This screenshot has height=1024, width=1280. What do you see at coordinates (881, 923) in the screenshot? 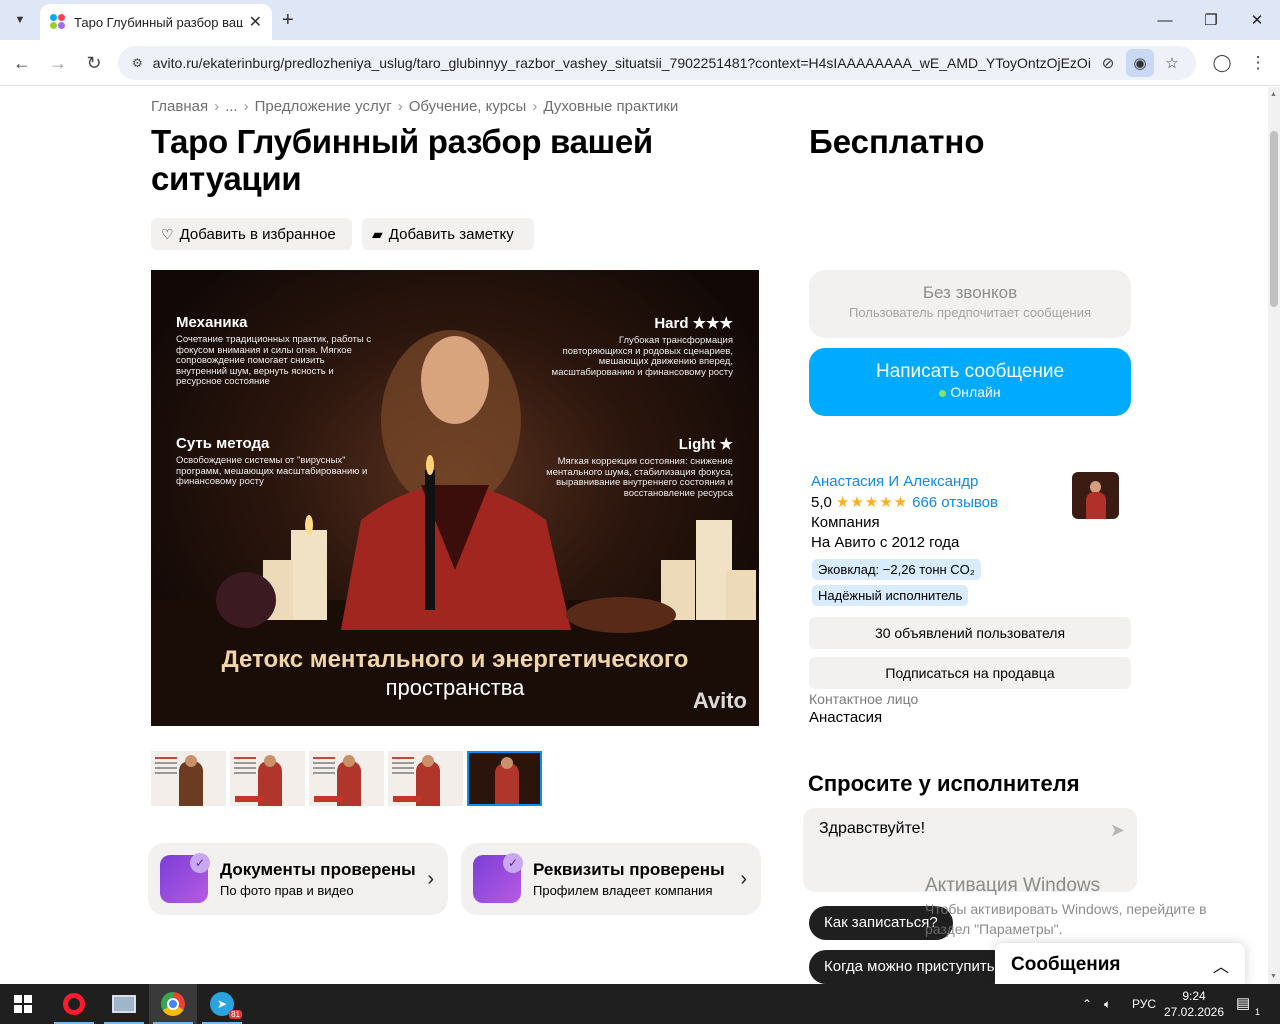
I see `quick-question-chip: Как записаться?` at bounding box center [881, 923].